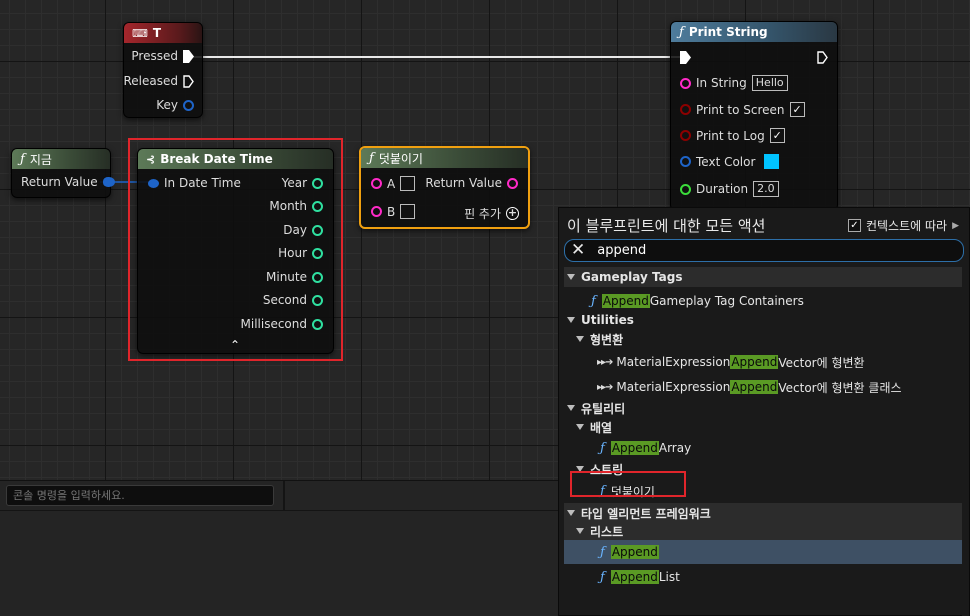 This screenshot has width=970, height=616. I want to click on pin-in-string: In String Hello, so click(734, 83).